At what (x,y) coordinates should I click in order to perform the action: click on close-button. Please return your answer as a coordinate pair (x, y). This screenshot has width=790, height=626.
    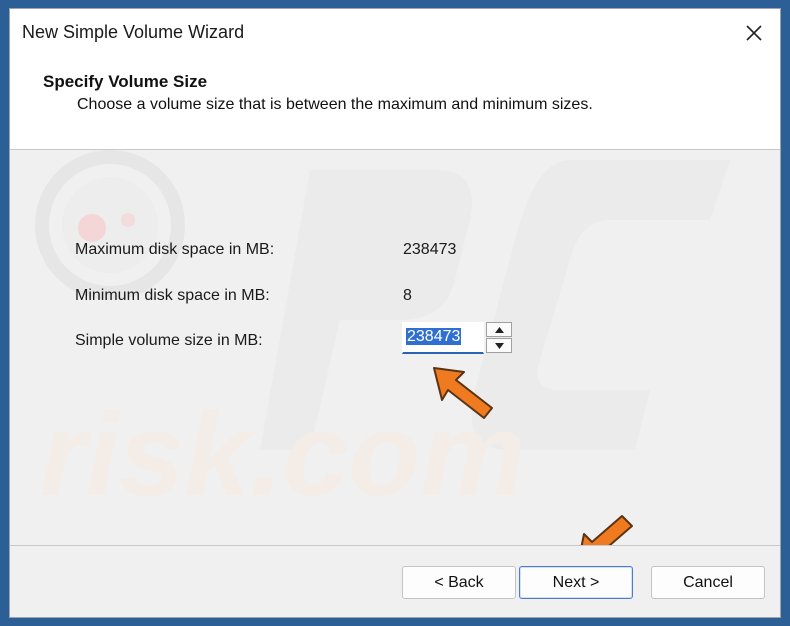
    Looking at the image, I should click on (754, 33).